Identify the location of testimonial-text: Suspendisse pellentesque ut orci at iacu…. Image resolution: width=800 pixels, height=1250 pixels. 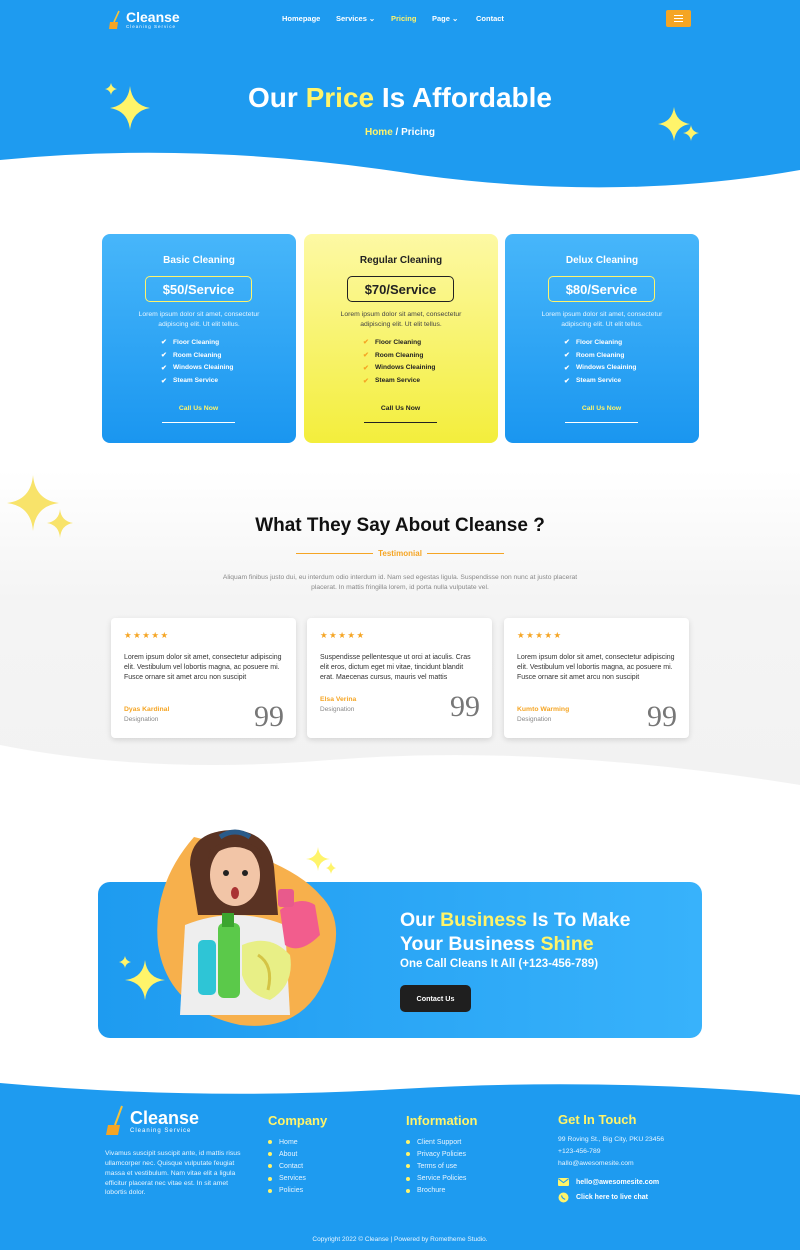
(395, 668).